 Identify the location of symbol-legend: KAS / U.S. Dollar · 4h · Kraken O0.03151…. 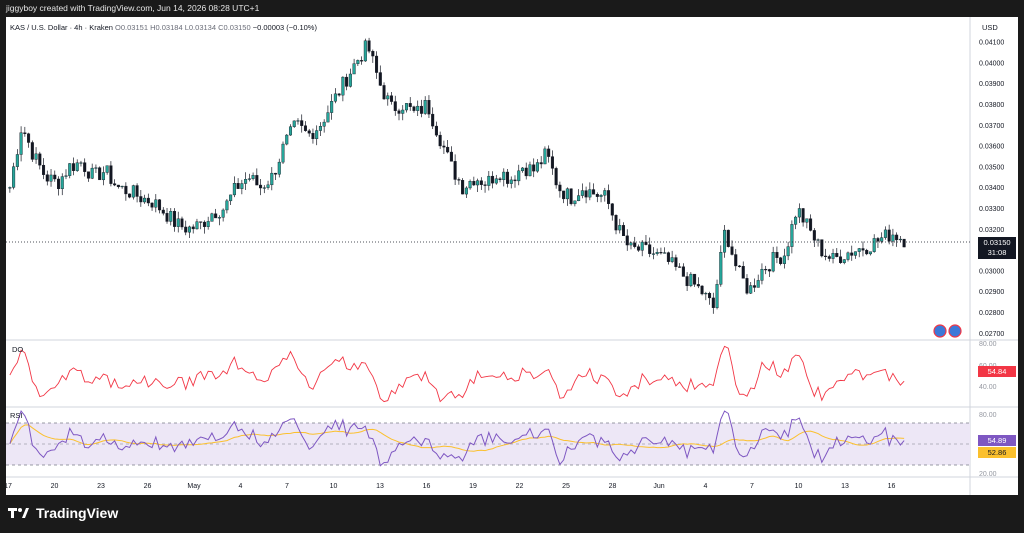
(163, 27).